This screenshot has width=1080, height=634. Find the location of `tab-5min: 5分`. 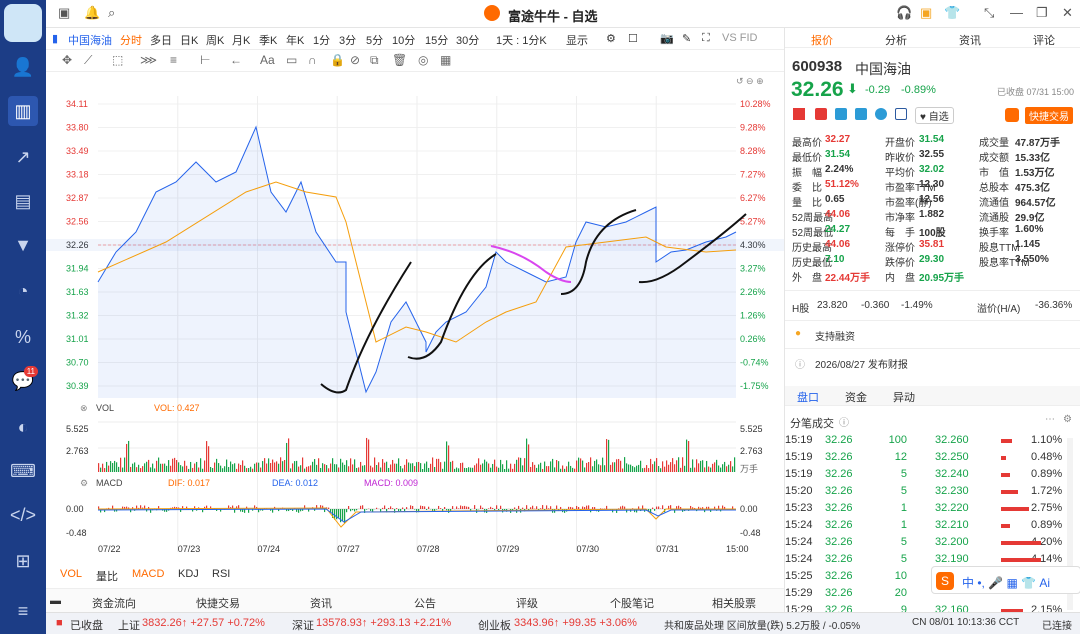

tab-5min: 5分 is located at coordinates (374, 40).